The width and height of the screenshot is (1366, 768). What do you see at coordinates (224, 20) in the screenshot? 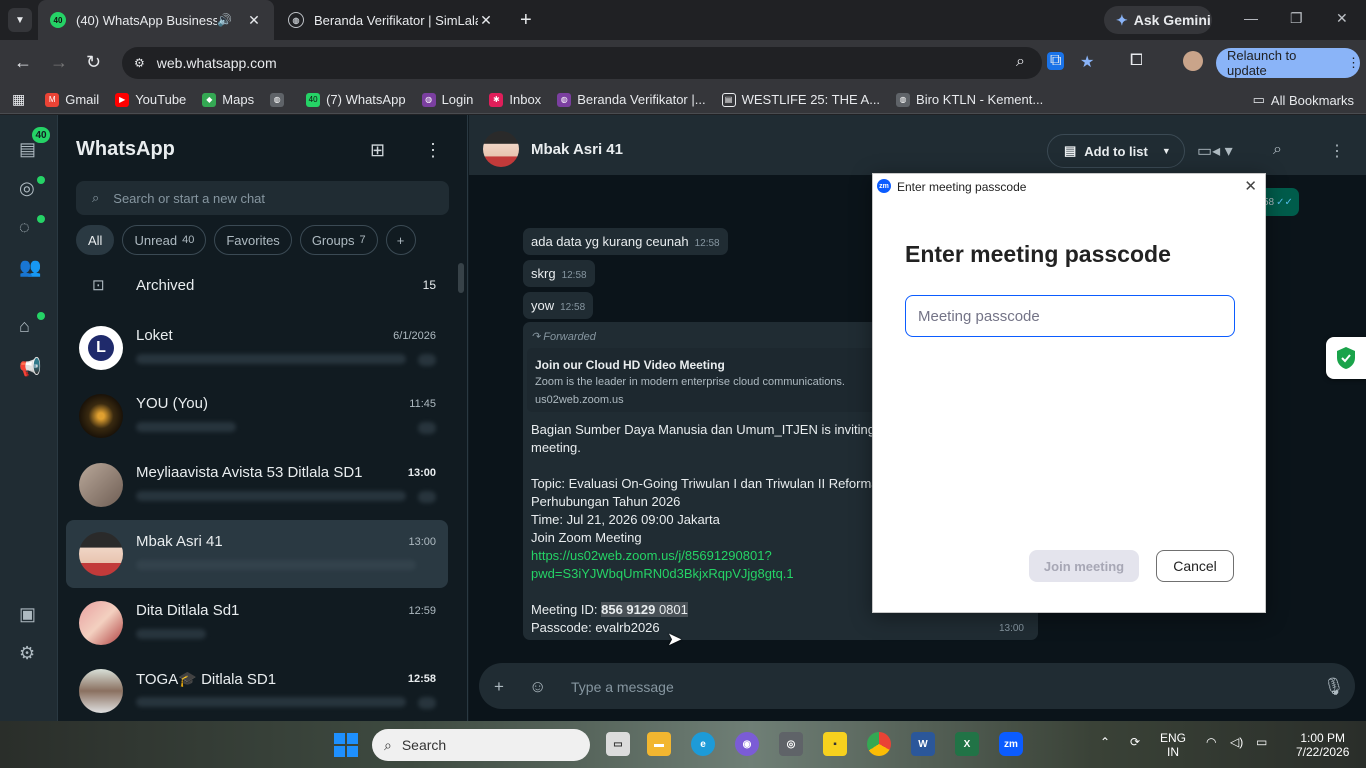
I see `speaker-icon: 🔊` at bounding box center [224, 20].